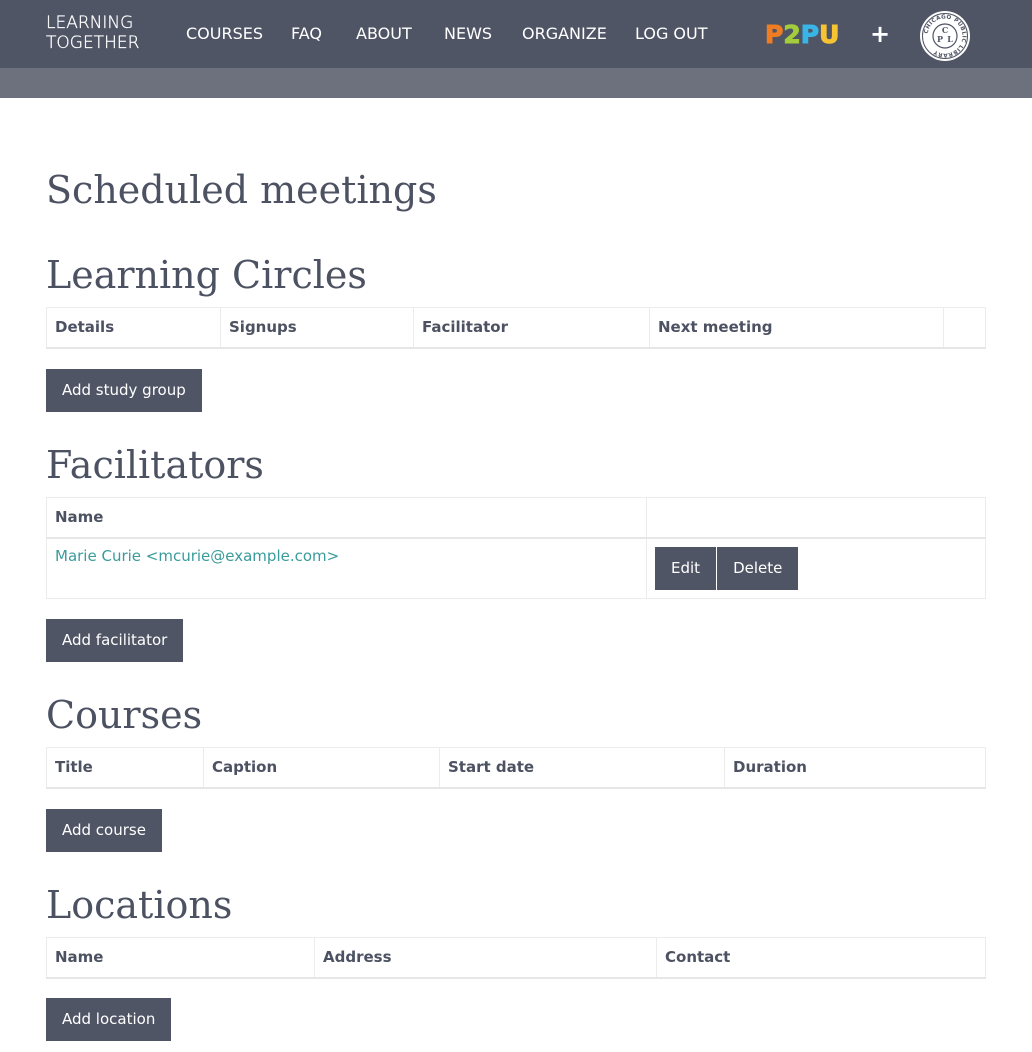 This screenshot has width=1032, height=1052. What do you see at coordinates (516, 83) in the screenshot?
I see `sub-navbar-strip` at bounding box center [516, 83].